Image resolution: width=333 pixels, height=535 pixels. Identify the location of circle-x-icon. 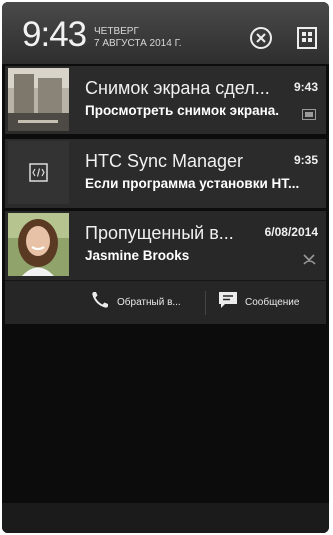
(261, 38).